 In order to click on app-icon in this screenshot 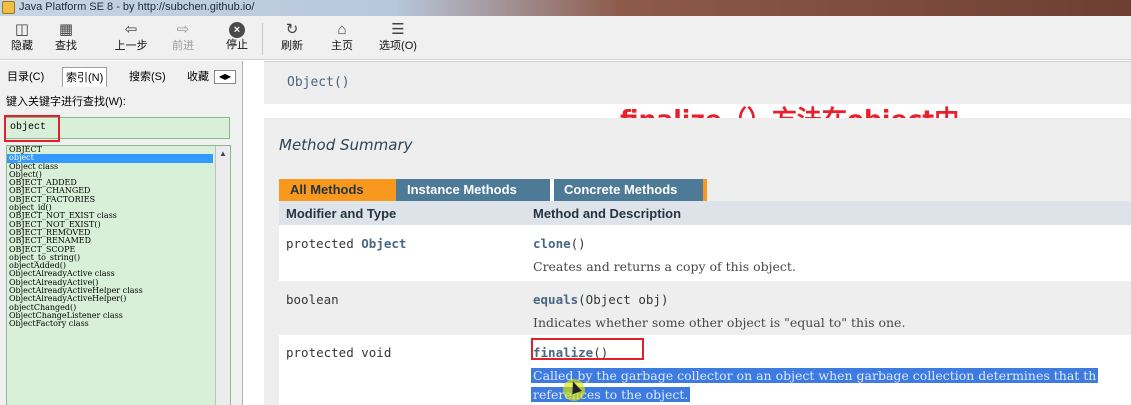, I will do `click(8, 7)`.